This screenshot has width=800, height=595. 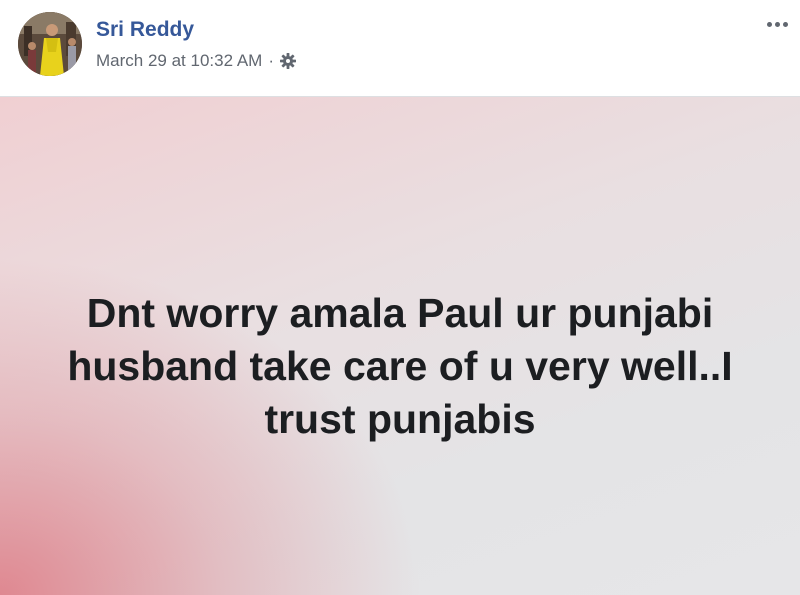 I want to click on more-options-icon, so click(x=777, y=24).